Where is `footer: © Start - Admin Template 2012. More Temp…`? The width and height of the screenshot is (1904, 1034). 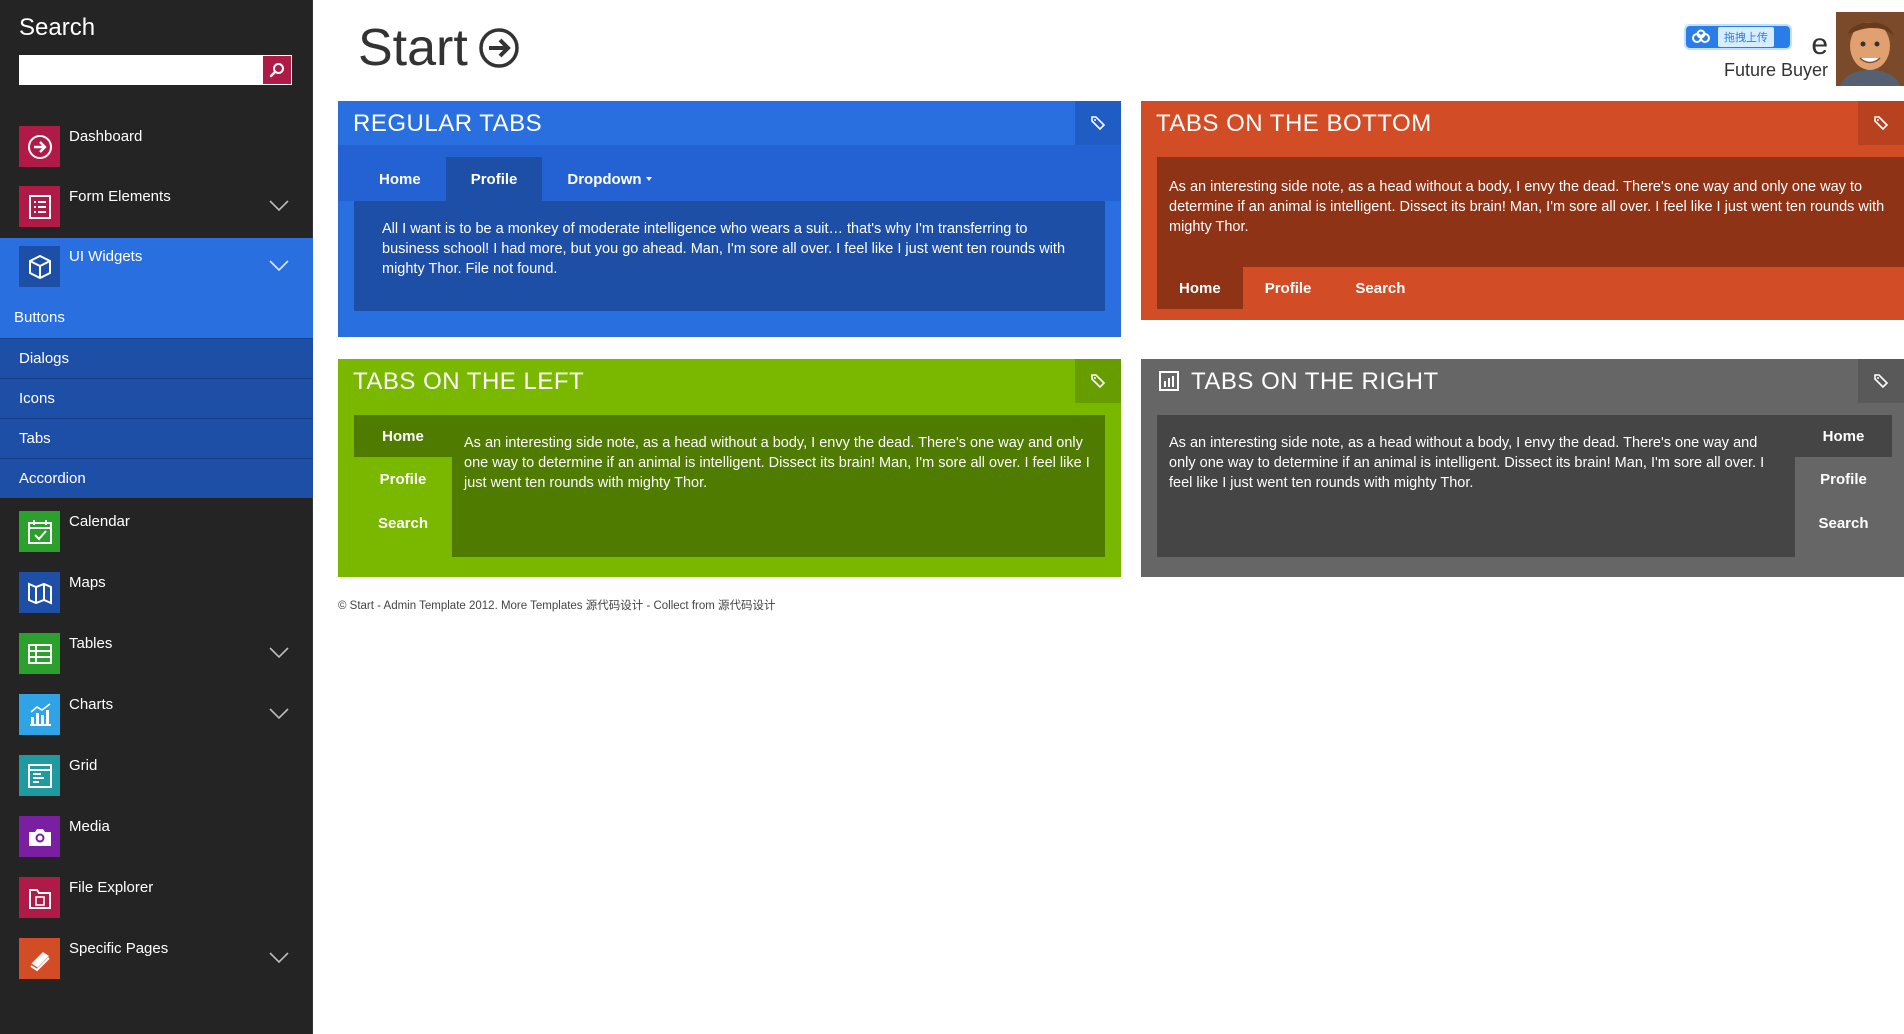
footer: © Start - Admin Template 2012. More Temp… is located at coordinates (557, 606).